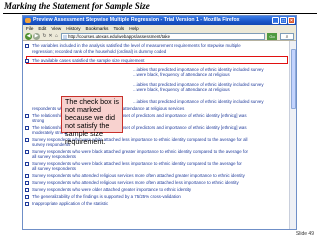  Describe the element at coordinates (65, 37) in the screenshot. I see `page-icon` at that location.